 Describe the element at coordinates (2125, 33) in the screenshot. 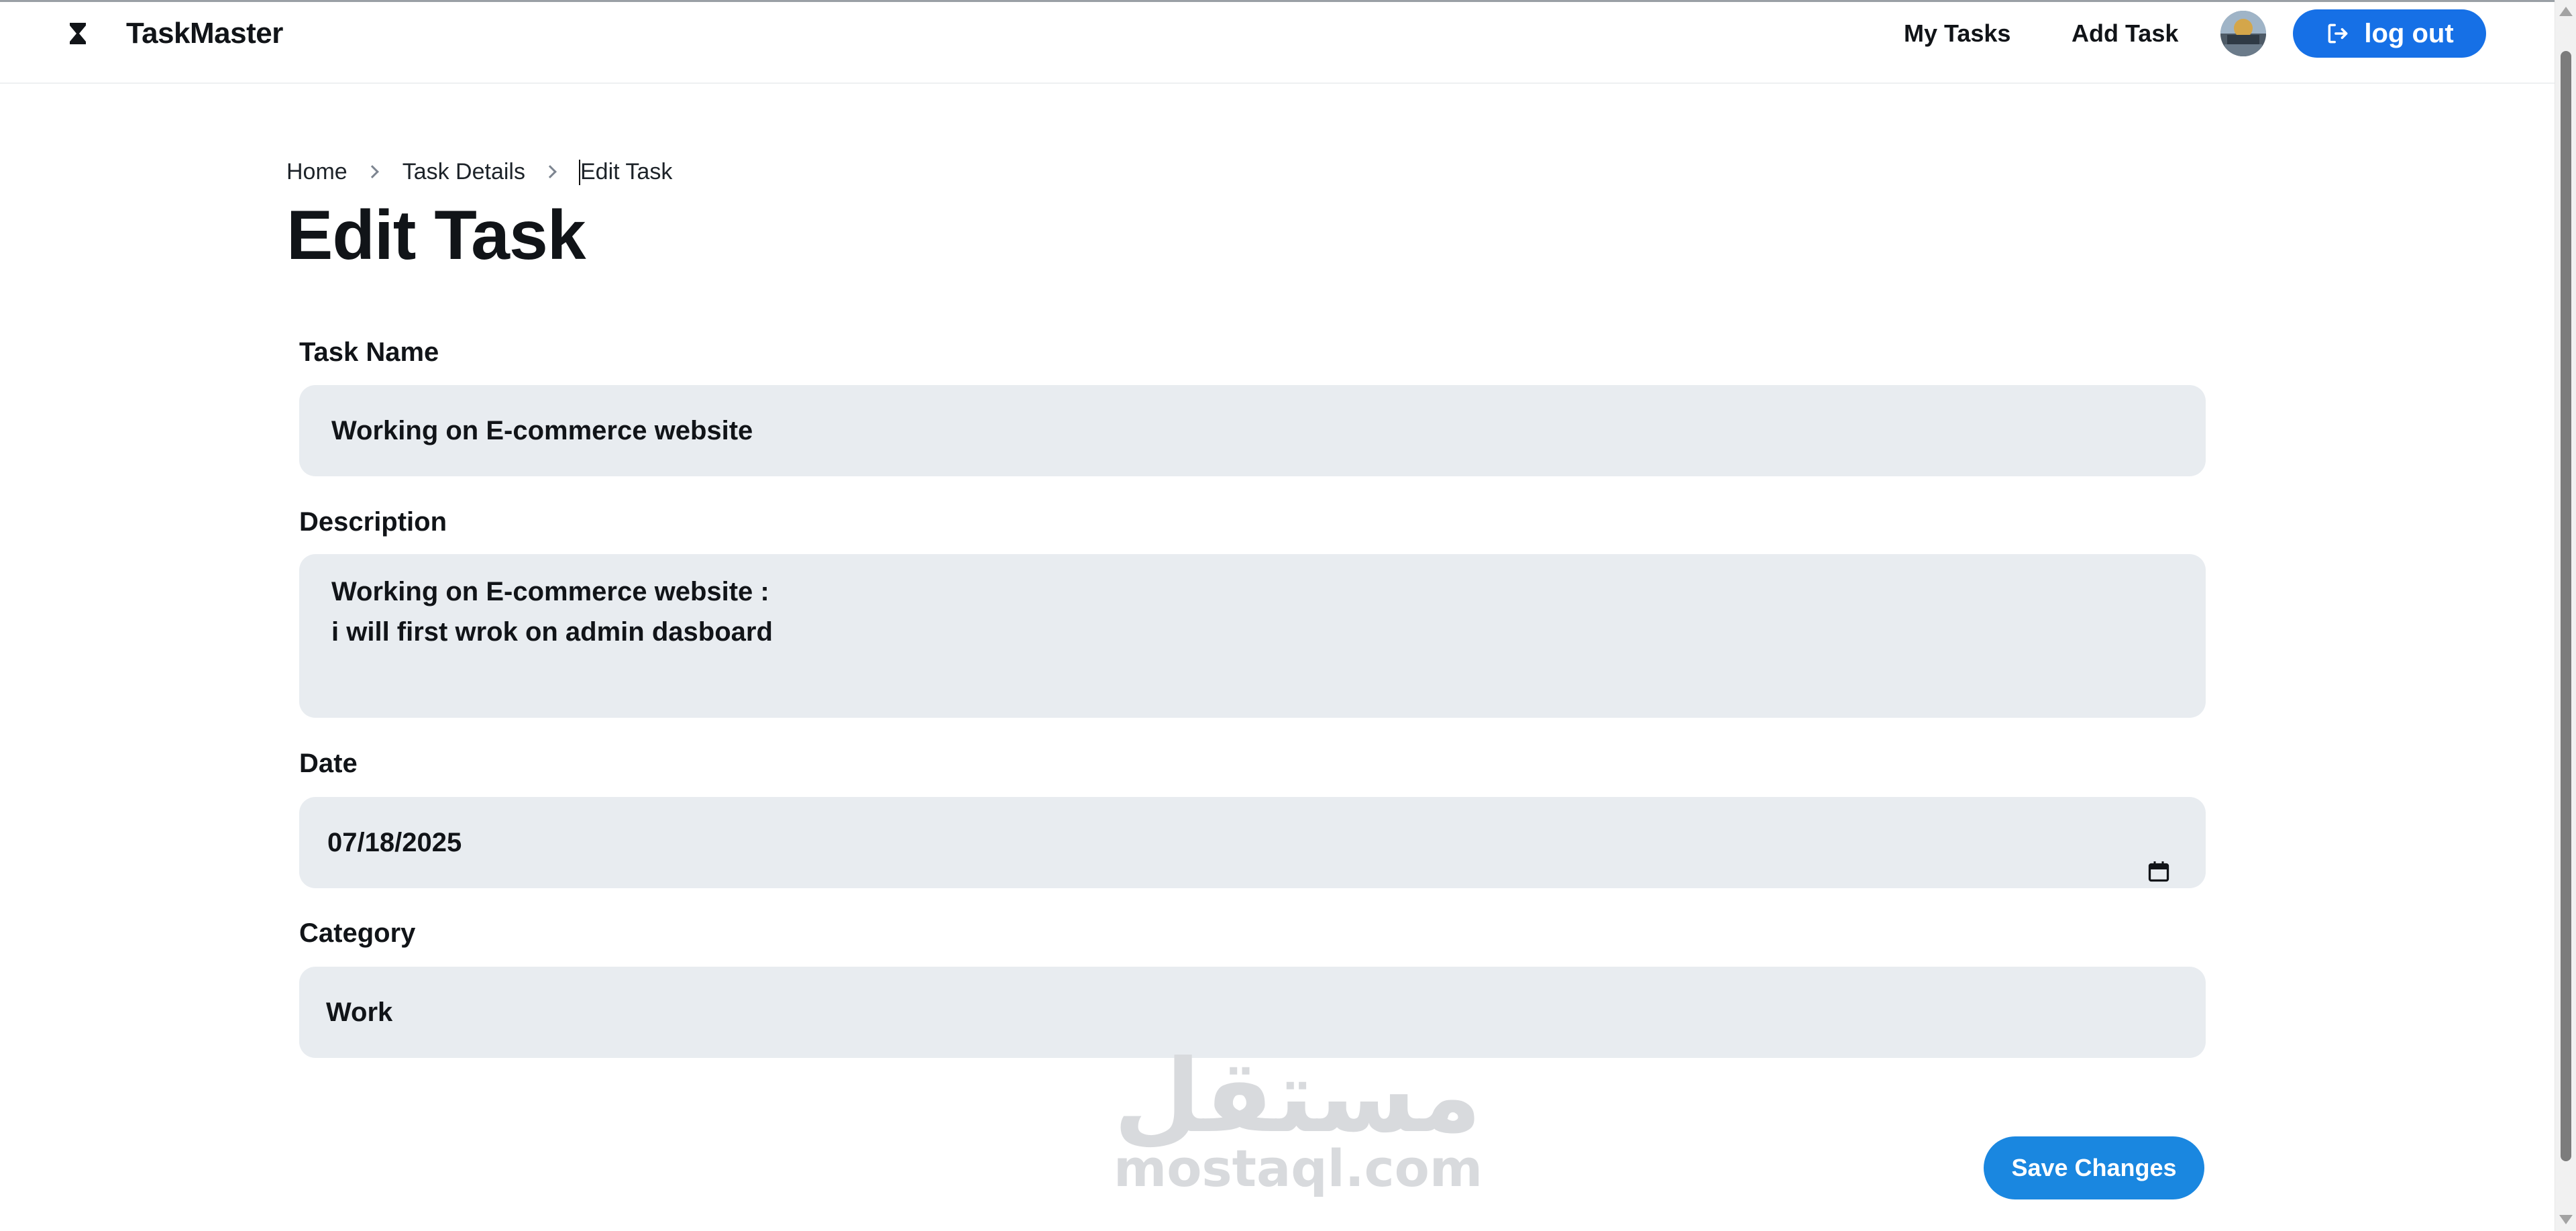

I see `nav-add-task-link: Add Task` at that location.